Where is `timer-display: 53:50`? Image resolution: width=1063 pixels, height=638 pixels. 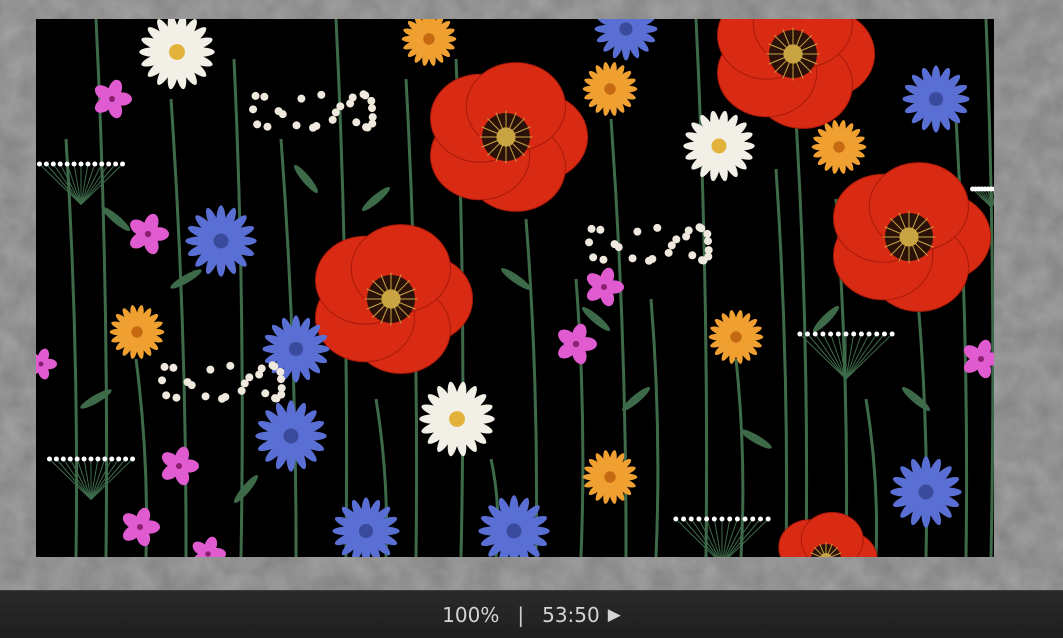 timer-display: 53:50 is located at coordinates (571, 614).